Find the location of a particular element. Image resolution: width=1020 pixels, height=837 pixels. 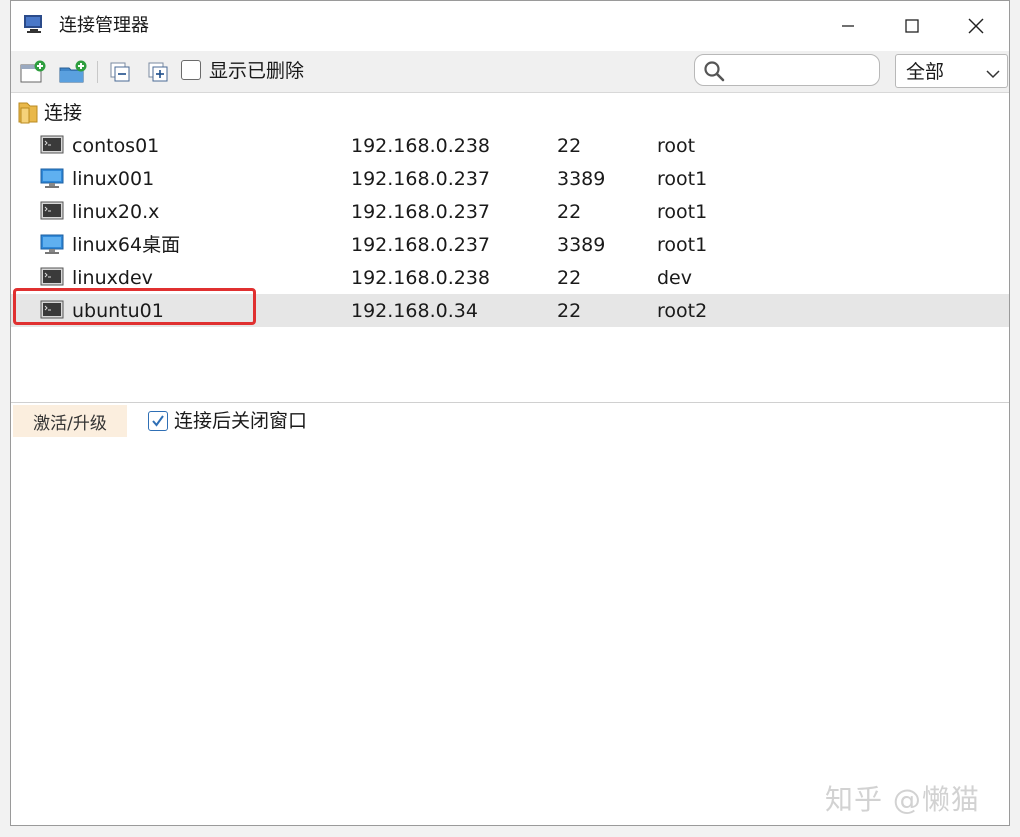

connection-host: 192.168.0.34 is located at coordinates (414, 311).